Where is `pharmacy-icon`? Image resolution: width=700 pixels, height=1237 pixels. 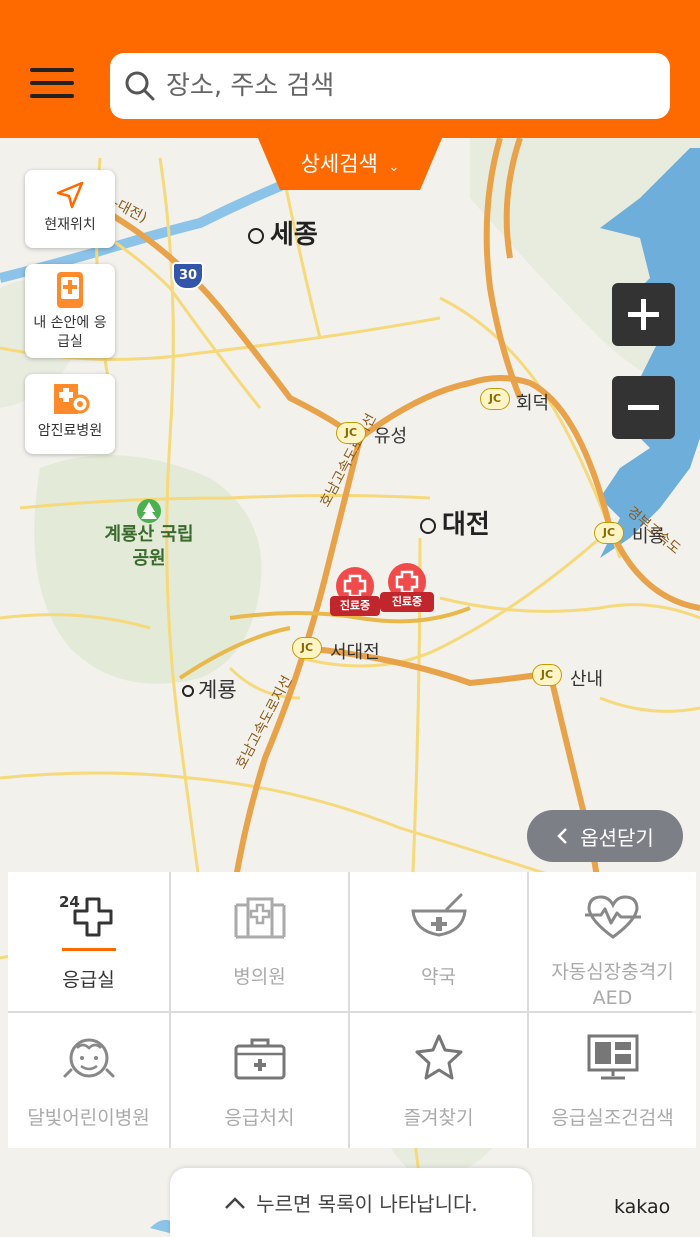 pharmacy-icon is located at coordinates (438, 915).